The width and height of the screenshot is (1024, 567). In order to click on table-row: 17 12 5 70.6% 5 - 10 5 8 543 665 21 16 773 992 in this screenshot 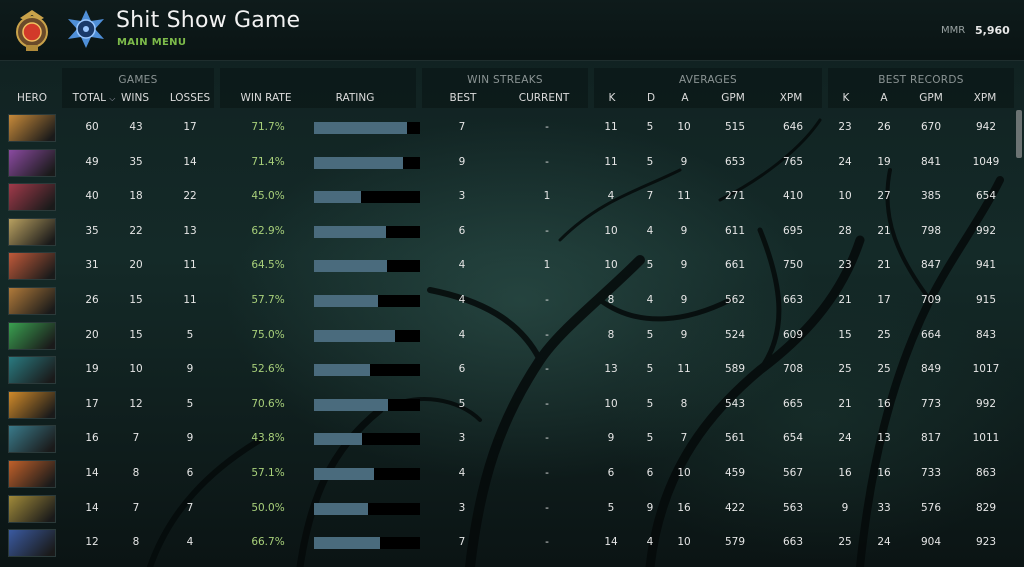, I will do `click(507, 405)`.